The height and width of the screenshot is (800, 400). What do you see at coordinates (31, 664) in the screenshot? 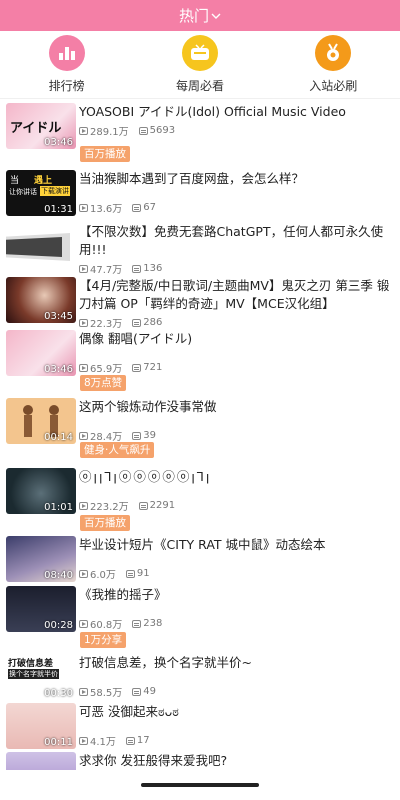
I see `thumb-text: 打破信息差` at bounding box center [31, 664].